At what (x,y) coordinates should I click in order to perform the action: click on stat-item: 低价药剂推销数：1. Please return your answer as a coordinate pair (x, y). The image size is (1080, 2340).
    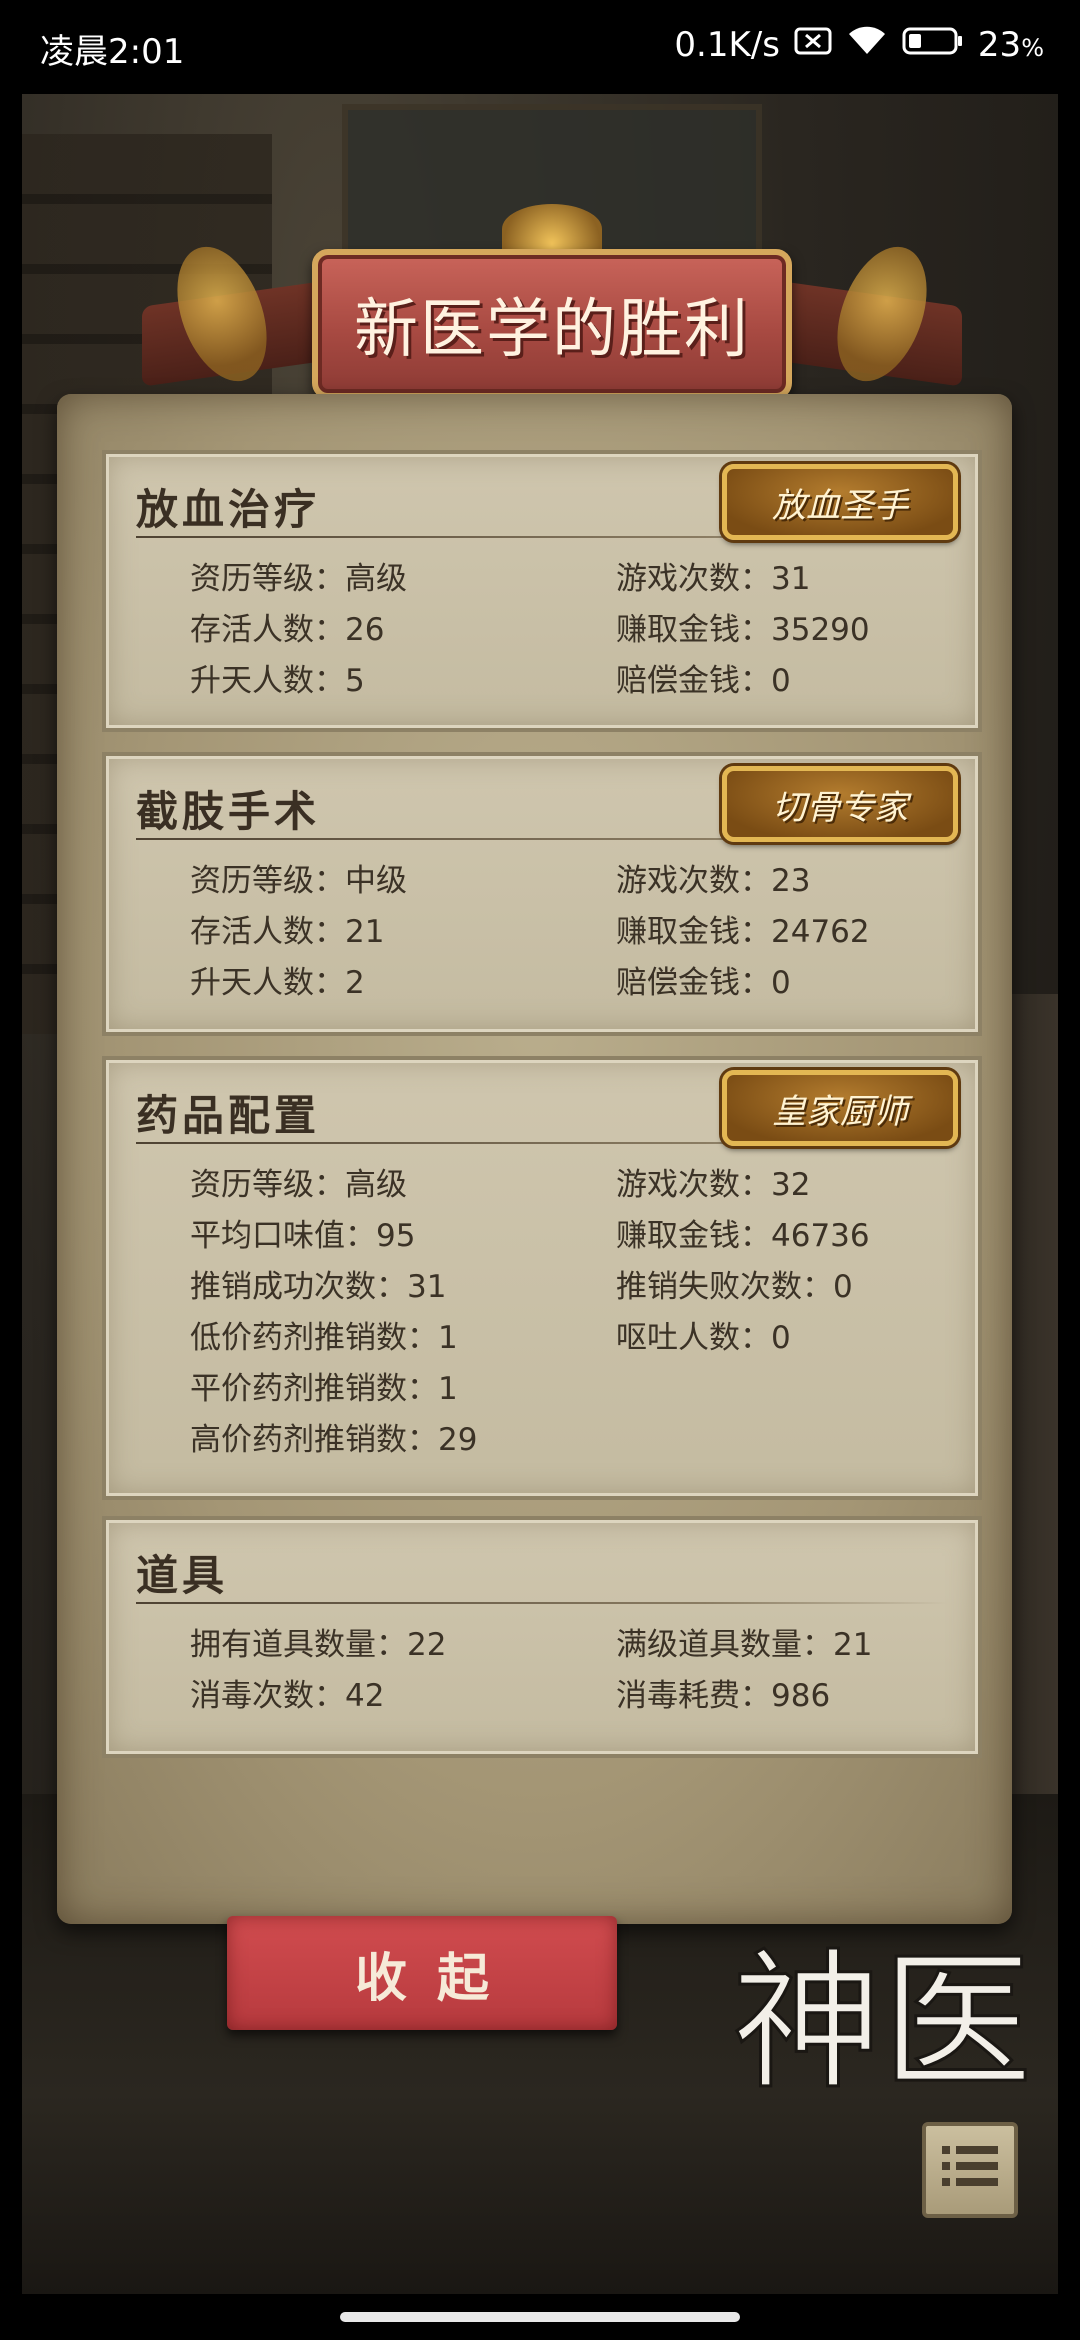
    Looking at the image, I should click on (324, 1338).